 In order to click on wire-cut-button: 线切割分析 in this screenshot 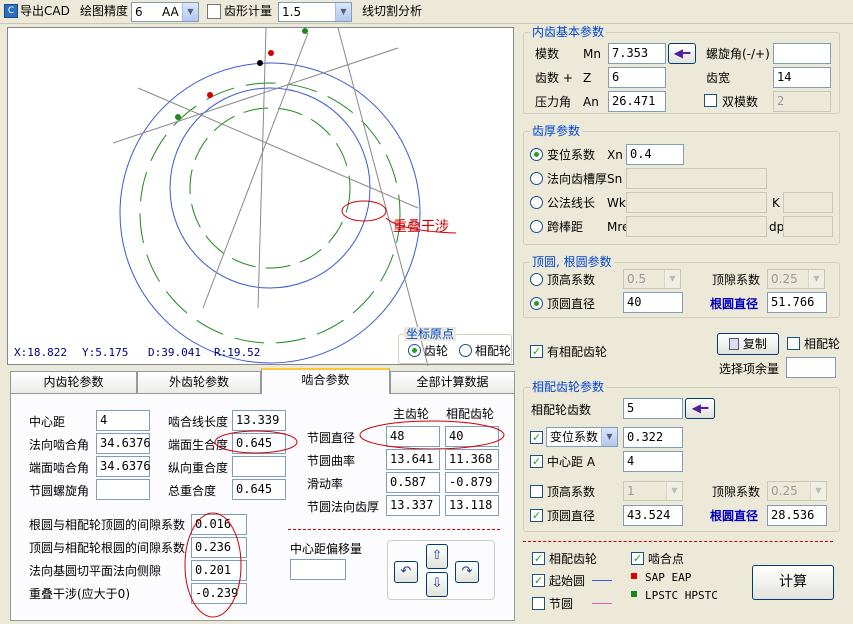, I will do `click(392, 11)`.